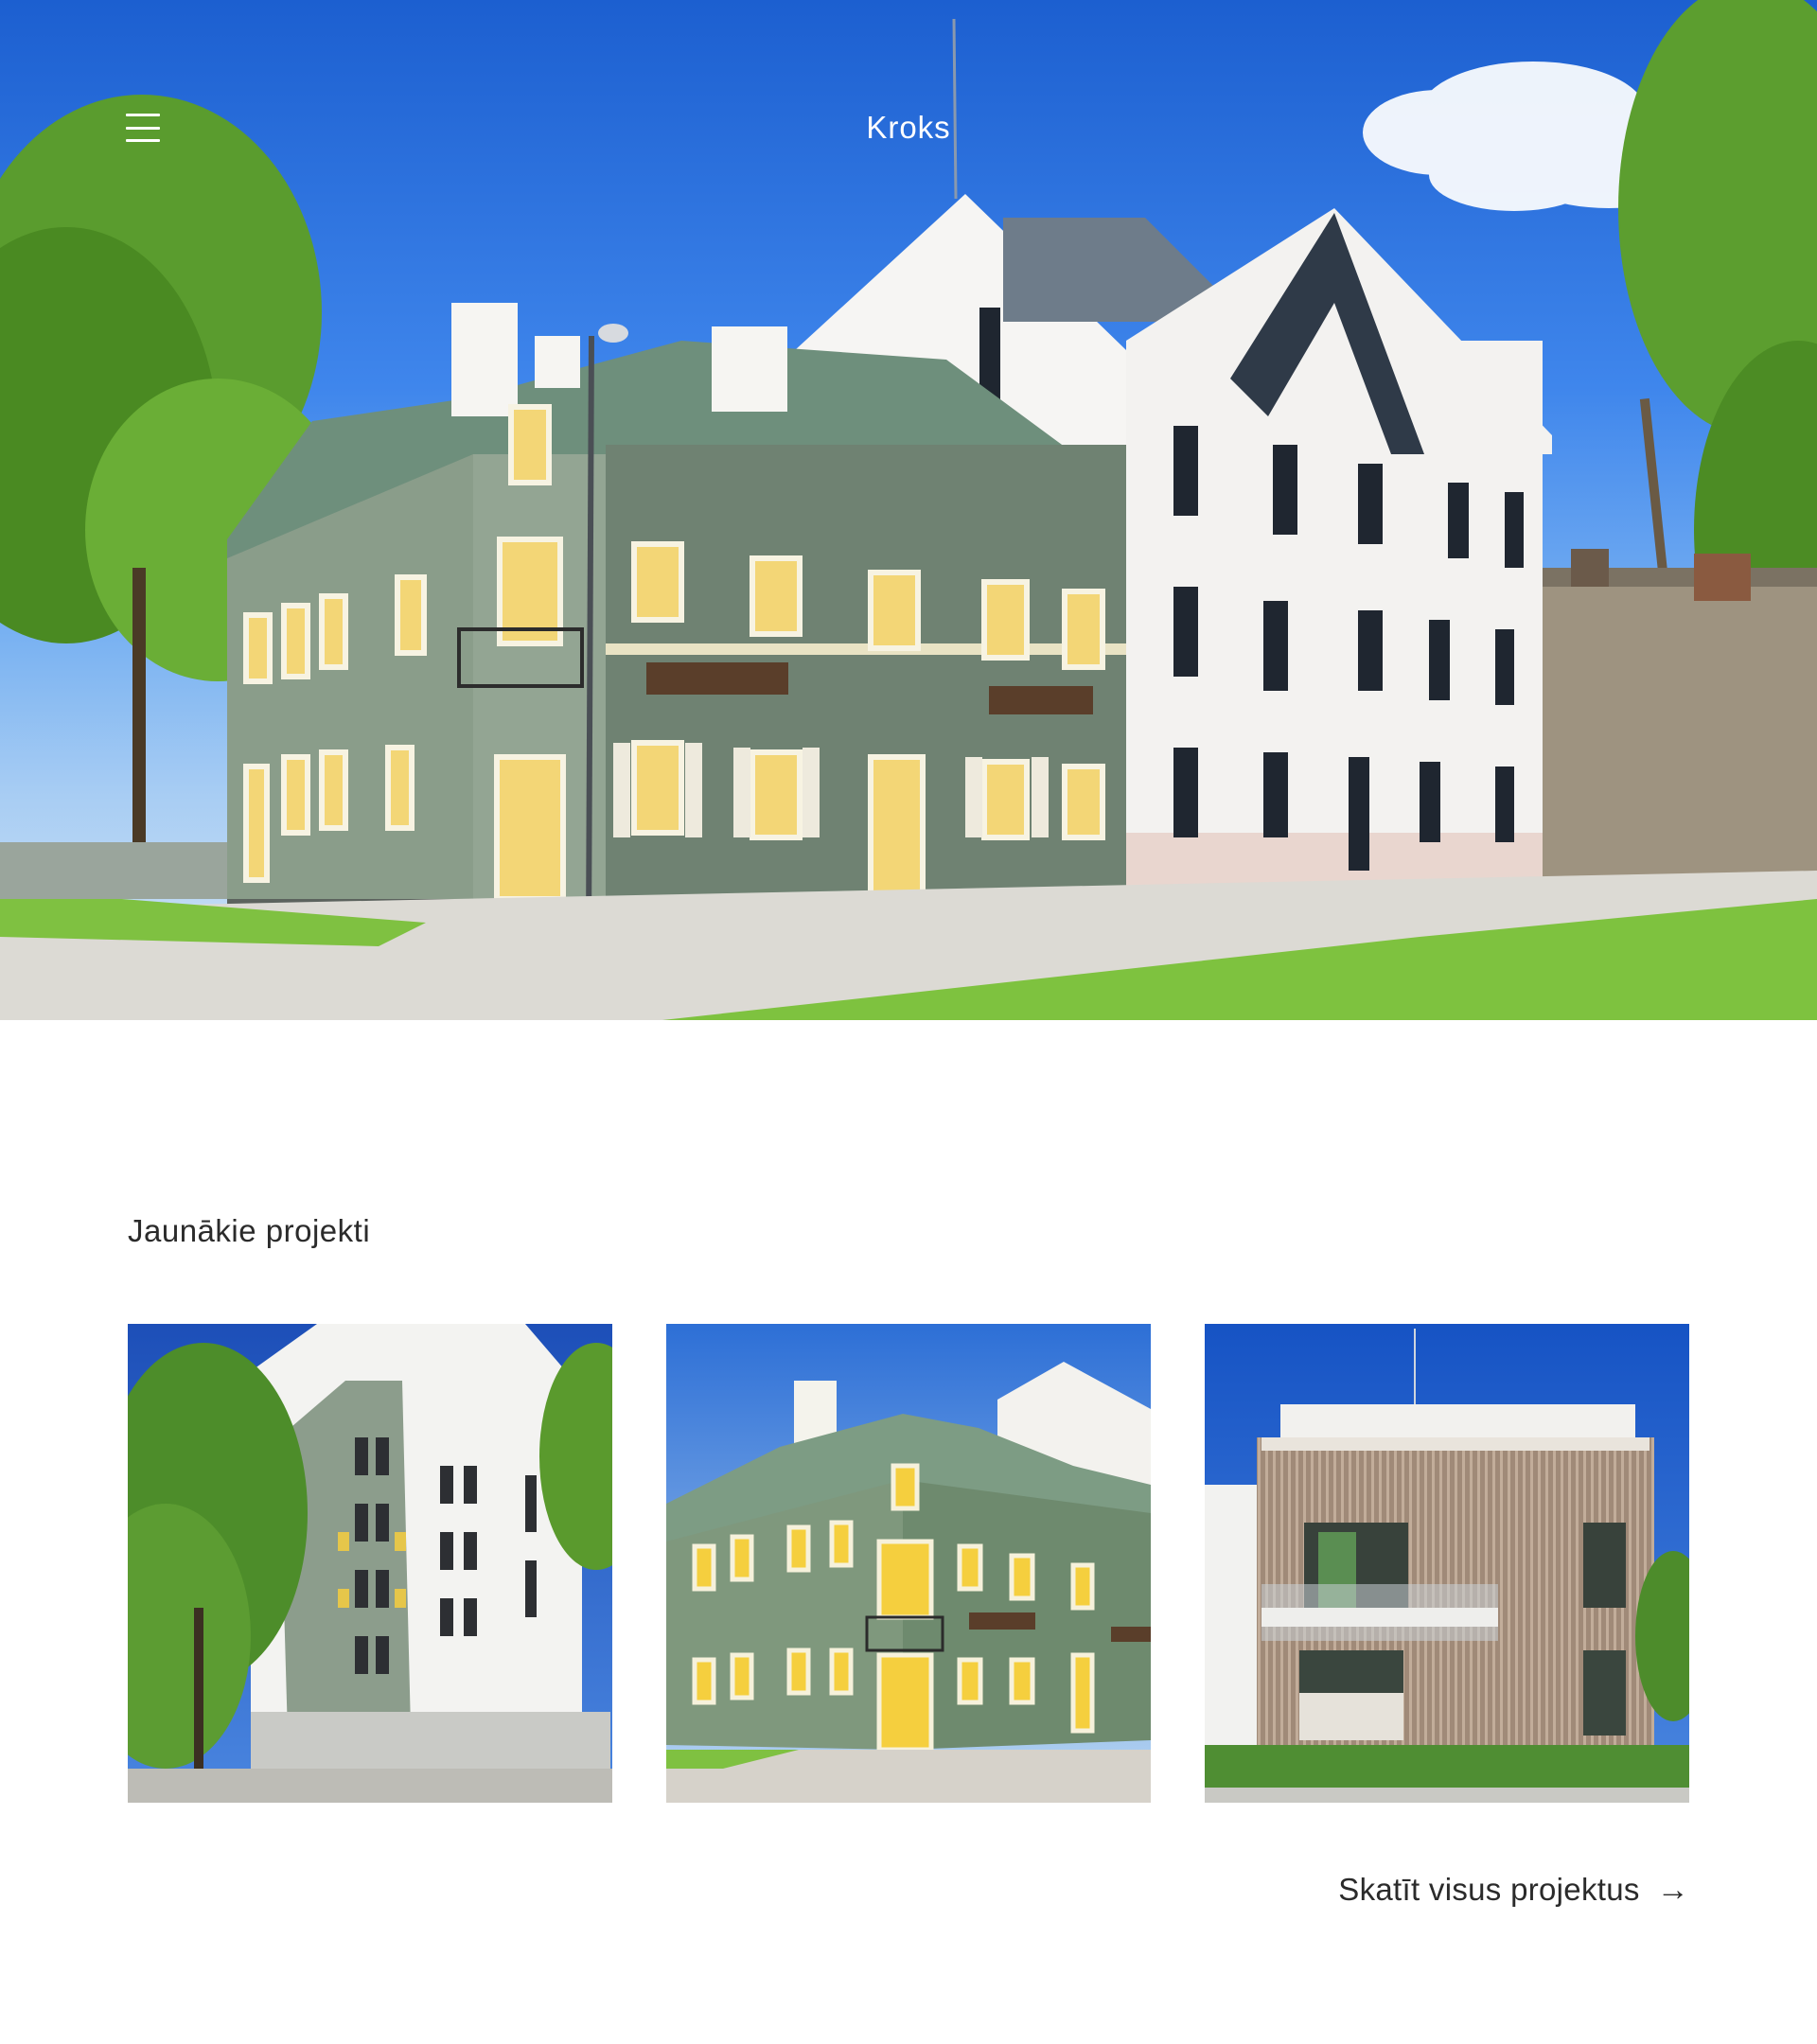 This screenshot has width=1817, height=2044. What do you see at coordinates (908, 128) in the screenshot?
I see `site-logo: Kroks` at bounding box center [908, 128].